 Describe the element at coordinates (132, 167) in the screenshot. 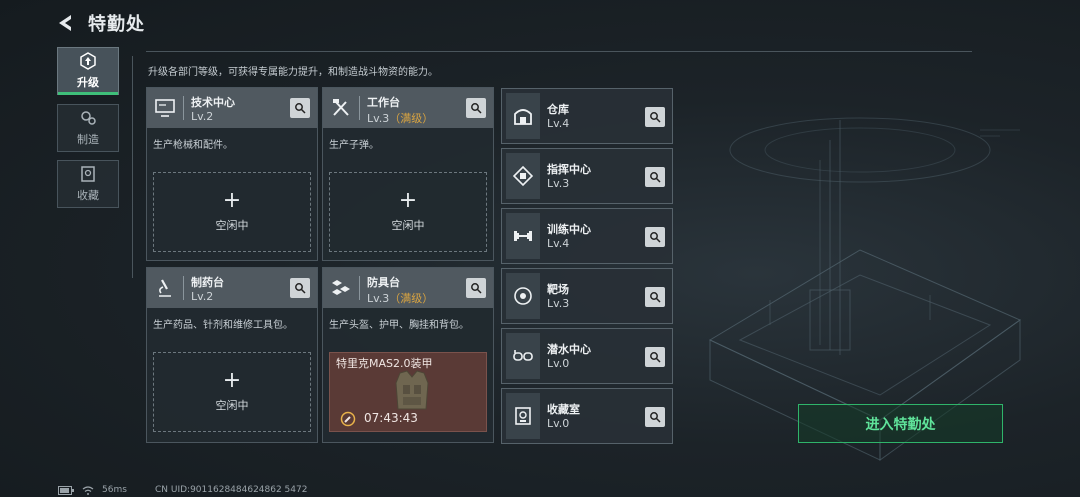

I see `divider-vertical` at that location.